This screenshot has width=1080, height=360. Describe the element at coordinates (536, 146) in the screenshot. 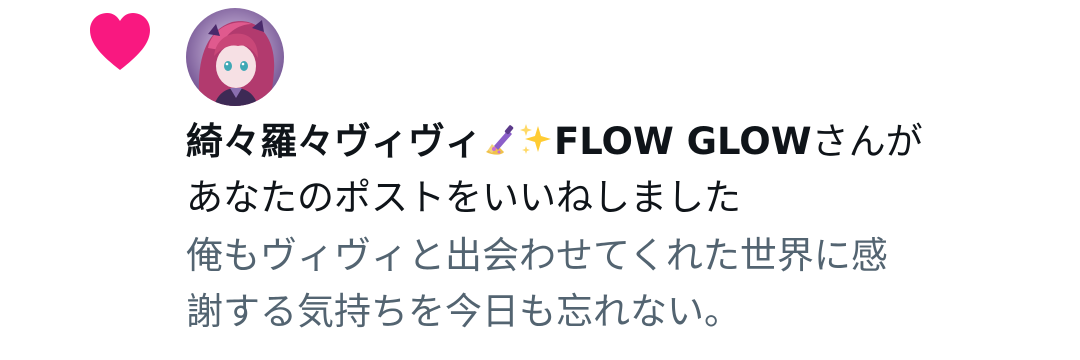

I see `sparkles-emoji` at that location.